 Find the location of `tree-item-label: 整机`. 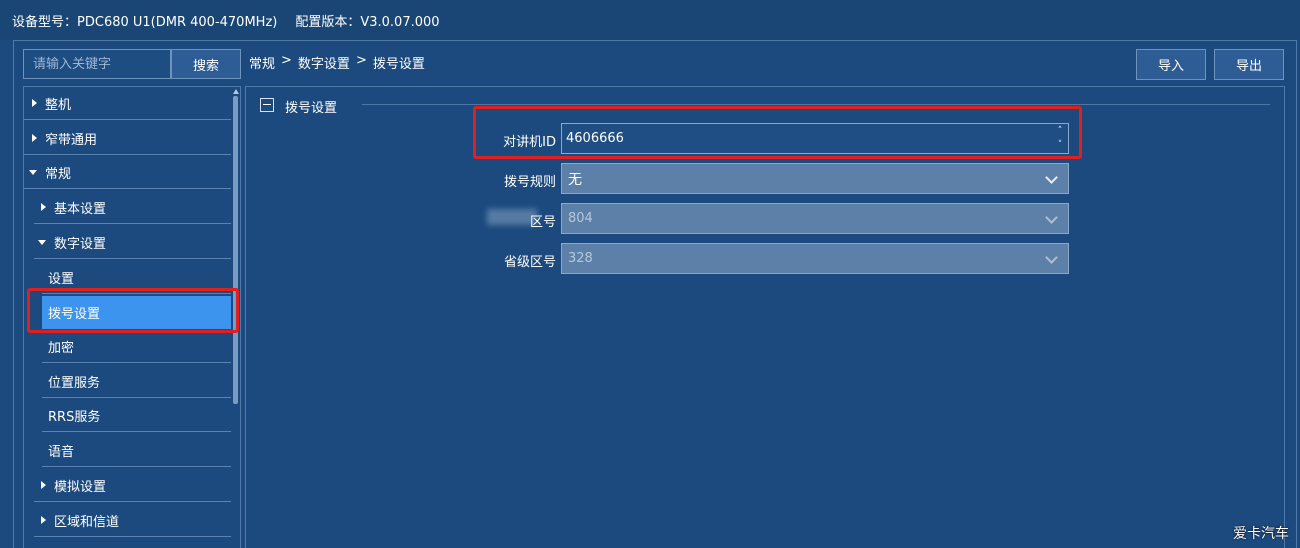

tree-item-label: 整机 is located at coordinates (58, 105).